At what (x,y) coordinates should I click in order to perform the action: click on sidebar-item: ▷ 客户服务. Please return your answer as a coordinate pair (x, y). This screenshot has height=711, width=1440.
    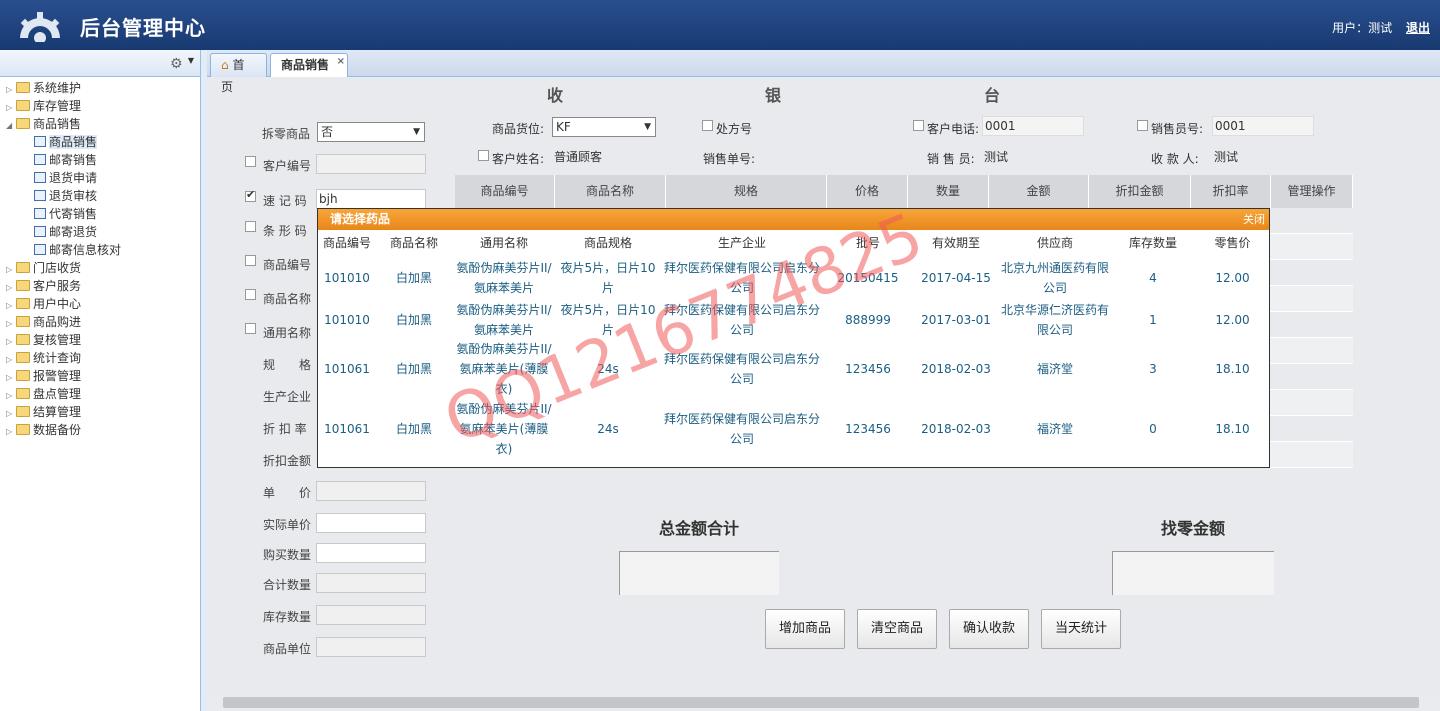
    Looking at the image, I should click on (63, 286).